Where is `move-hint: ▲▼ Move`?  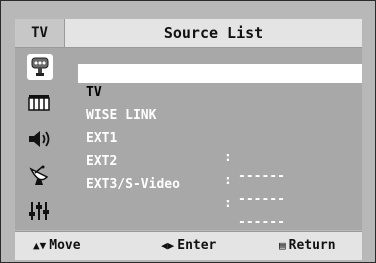 move-hint: ▲▼ Move is located at coordinates (57, 246).